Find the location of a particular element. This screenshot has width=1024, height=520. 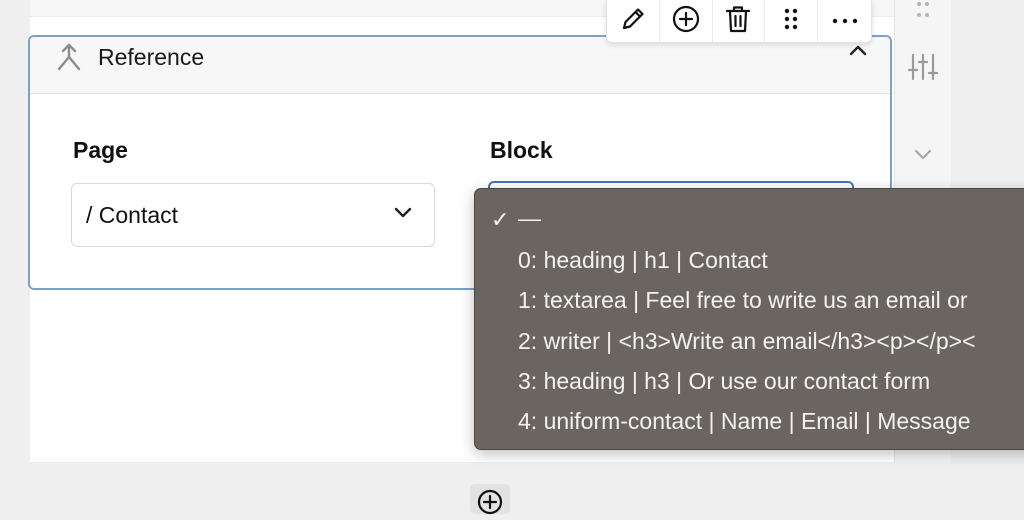

page-select: / Contact is located at coordinates (253, 215).